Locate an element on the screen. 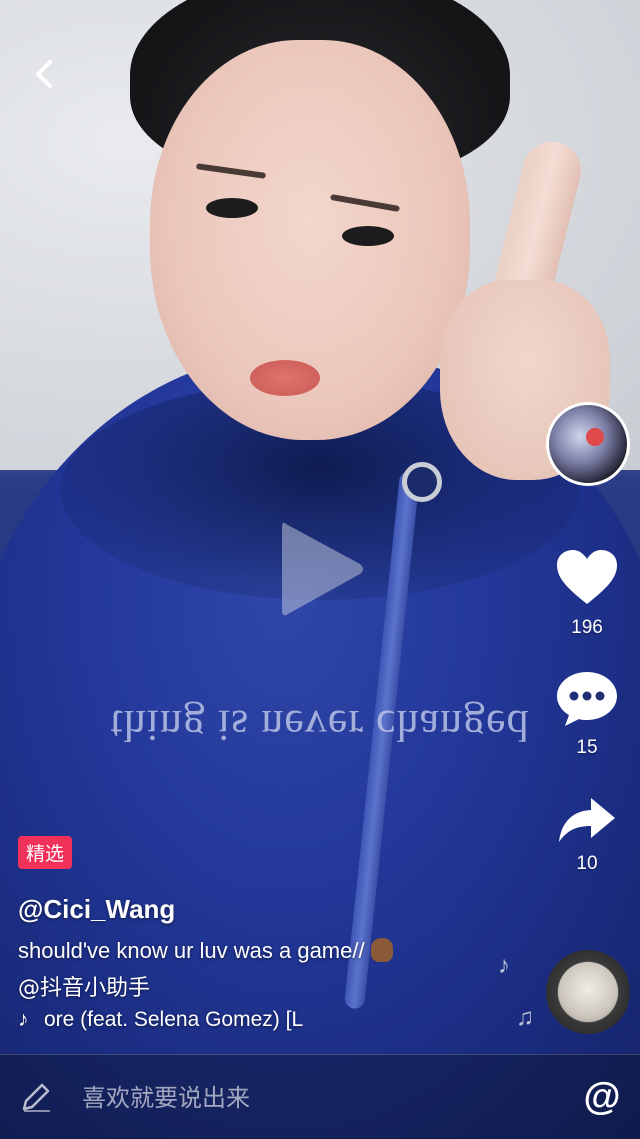 The image size is (640, 1139). share-arrow-icon is located at coordinates (587, 820).